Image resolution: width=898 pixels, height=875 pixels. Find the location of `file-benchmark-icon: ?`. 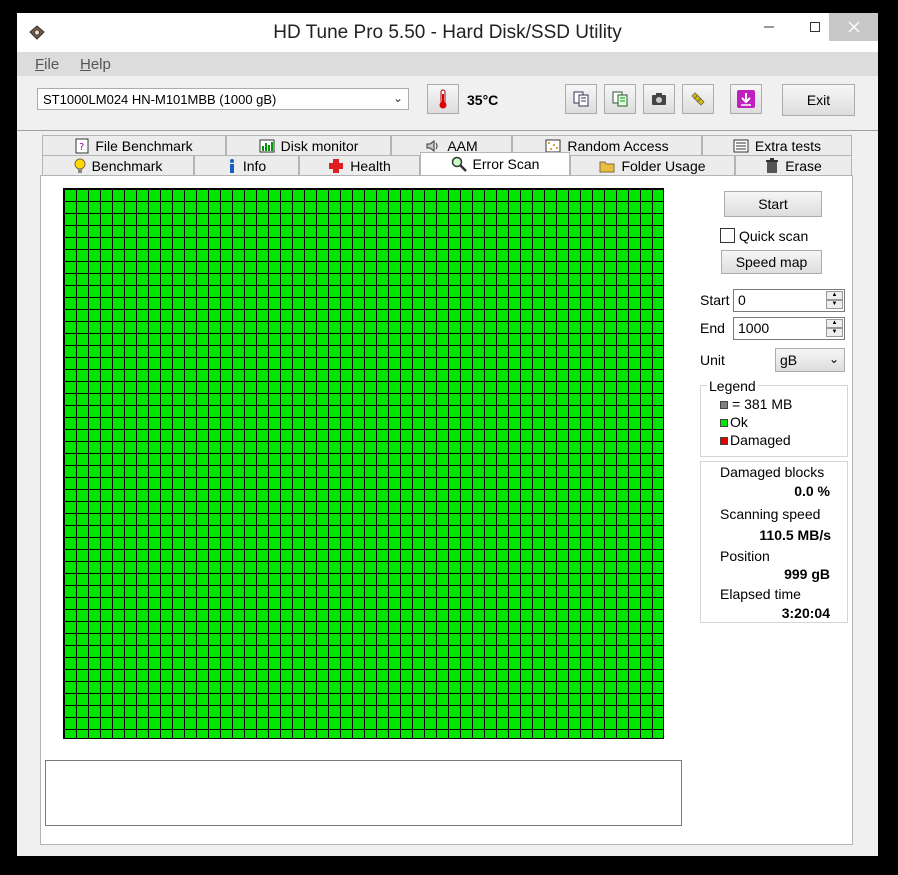

file-benchmark-icon: ? is located at coordinates (82, 145).